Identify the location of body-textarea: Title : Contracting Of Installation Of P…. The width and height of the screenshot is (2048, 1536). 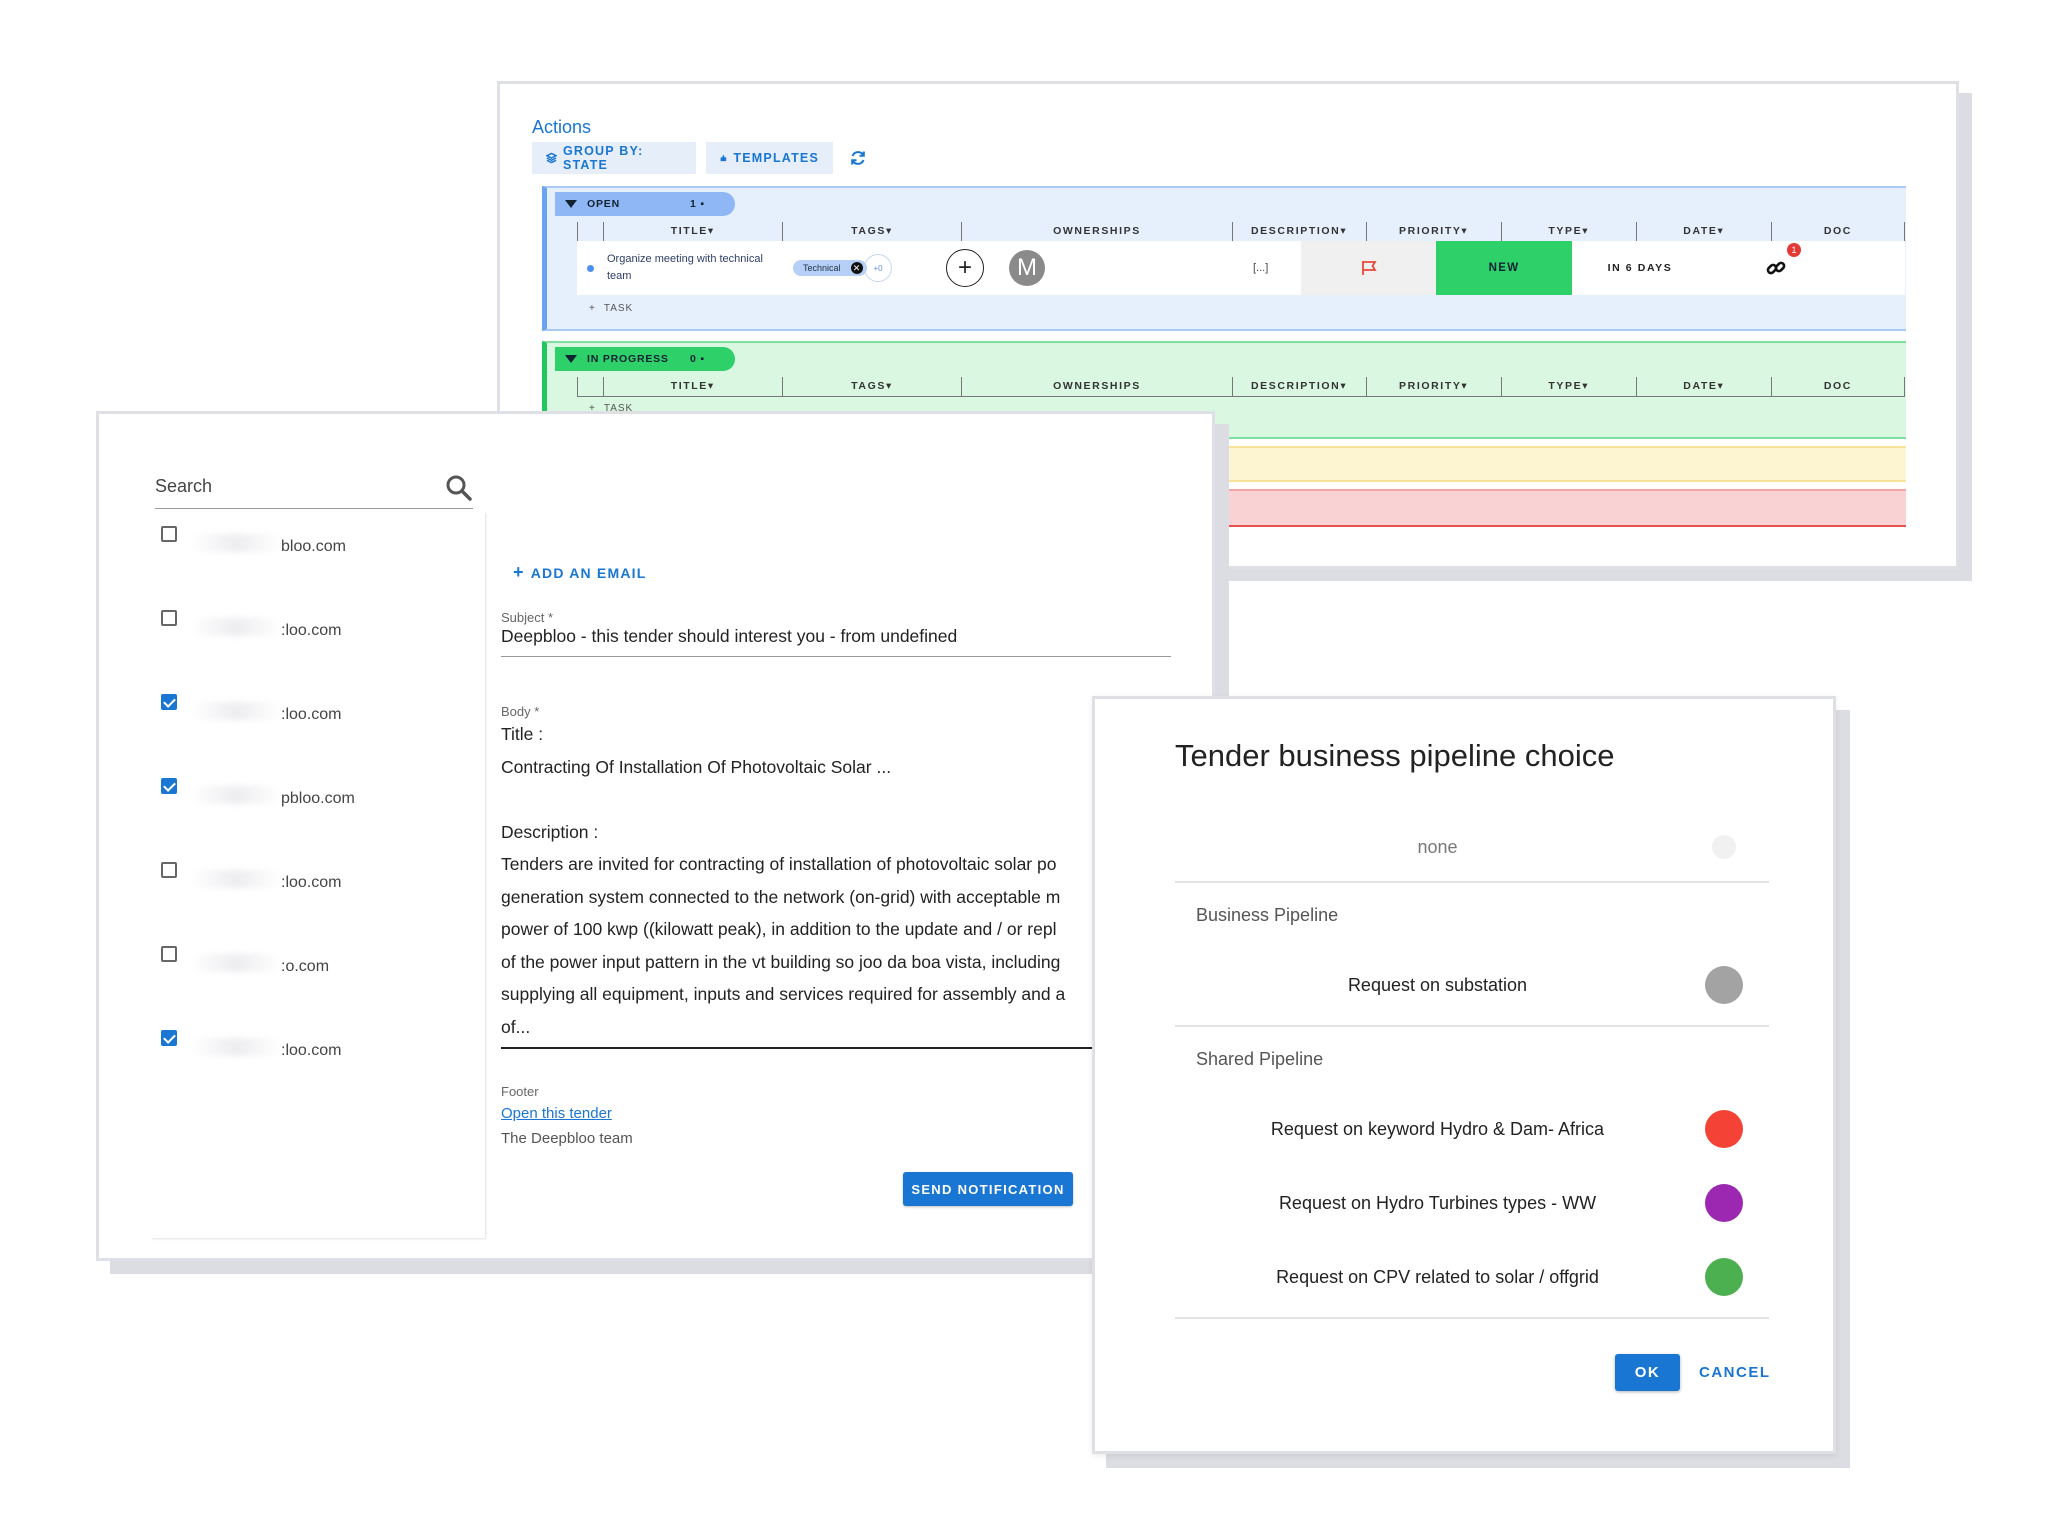
(801, 883).